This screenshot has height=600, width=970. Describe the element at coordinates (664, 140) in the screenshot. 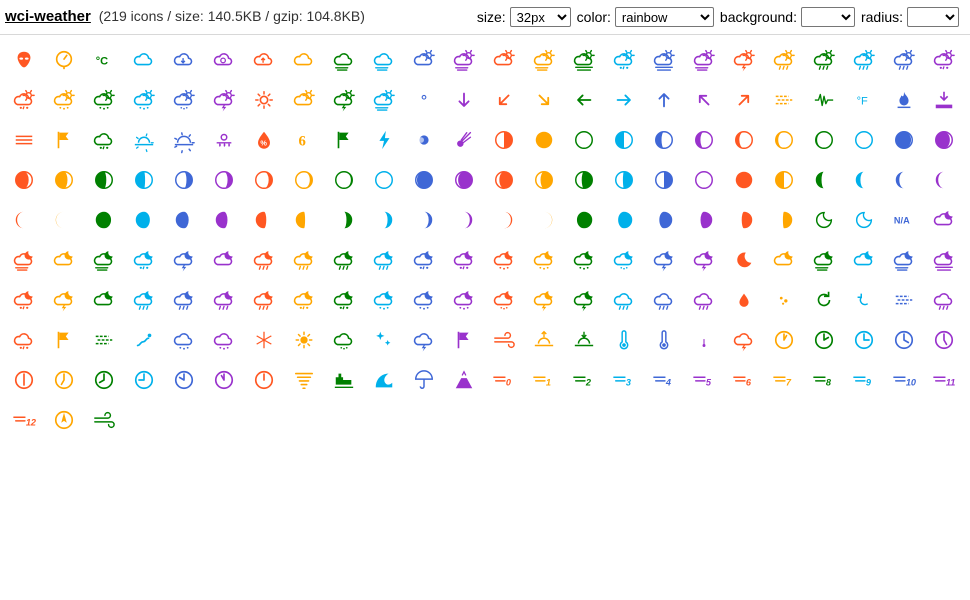

I see `moon-alt-waning-crescent-1-icon` at that location.